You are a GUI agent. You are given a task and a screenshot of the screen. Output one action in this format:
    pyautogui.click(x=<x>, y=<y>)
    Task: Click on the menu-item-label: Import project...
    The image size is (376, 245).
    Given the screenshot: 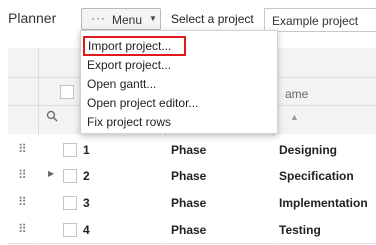 What is the action you would take?
    pyautogui.click(x=130, y=46)
    